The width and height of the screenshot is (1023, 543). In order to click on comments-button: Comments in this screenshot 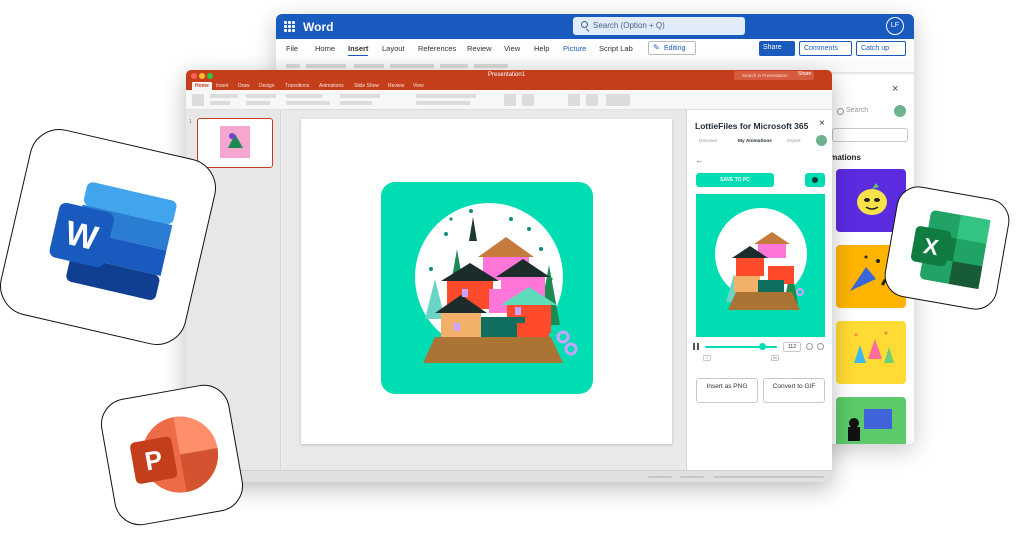, I will do `click(825, 48)`.